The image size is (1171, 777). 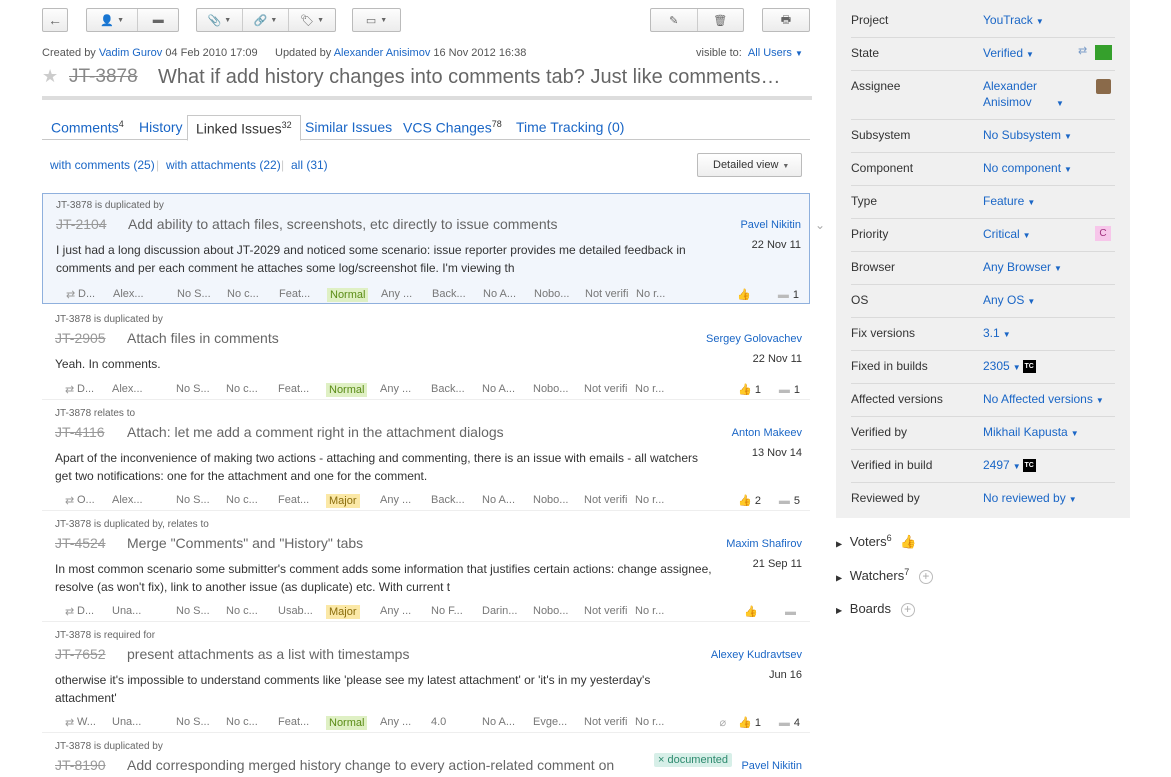 I want to click on voters-section: ▶ Voters6 👍, so click(x=876, y=541).